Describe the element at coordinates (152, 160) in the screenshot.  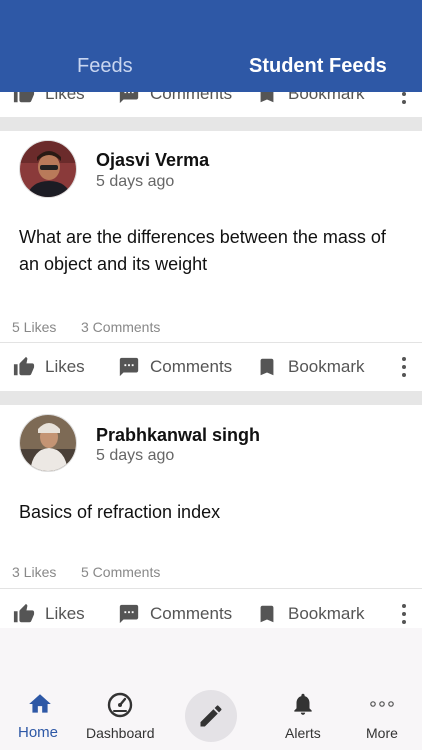
I see `post-author: Ojasvi Verma` at that location.